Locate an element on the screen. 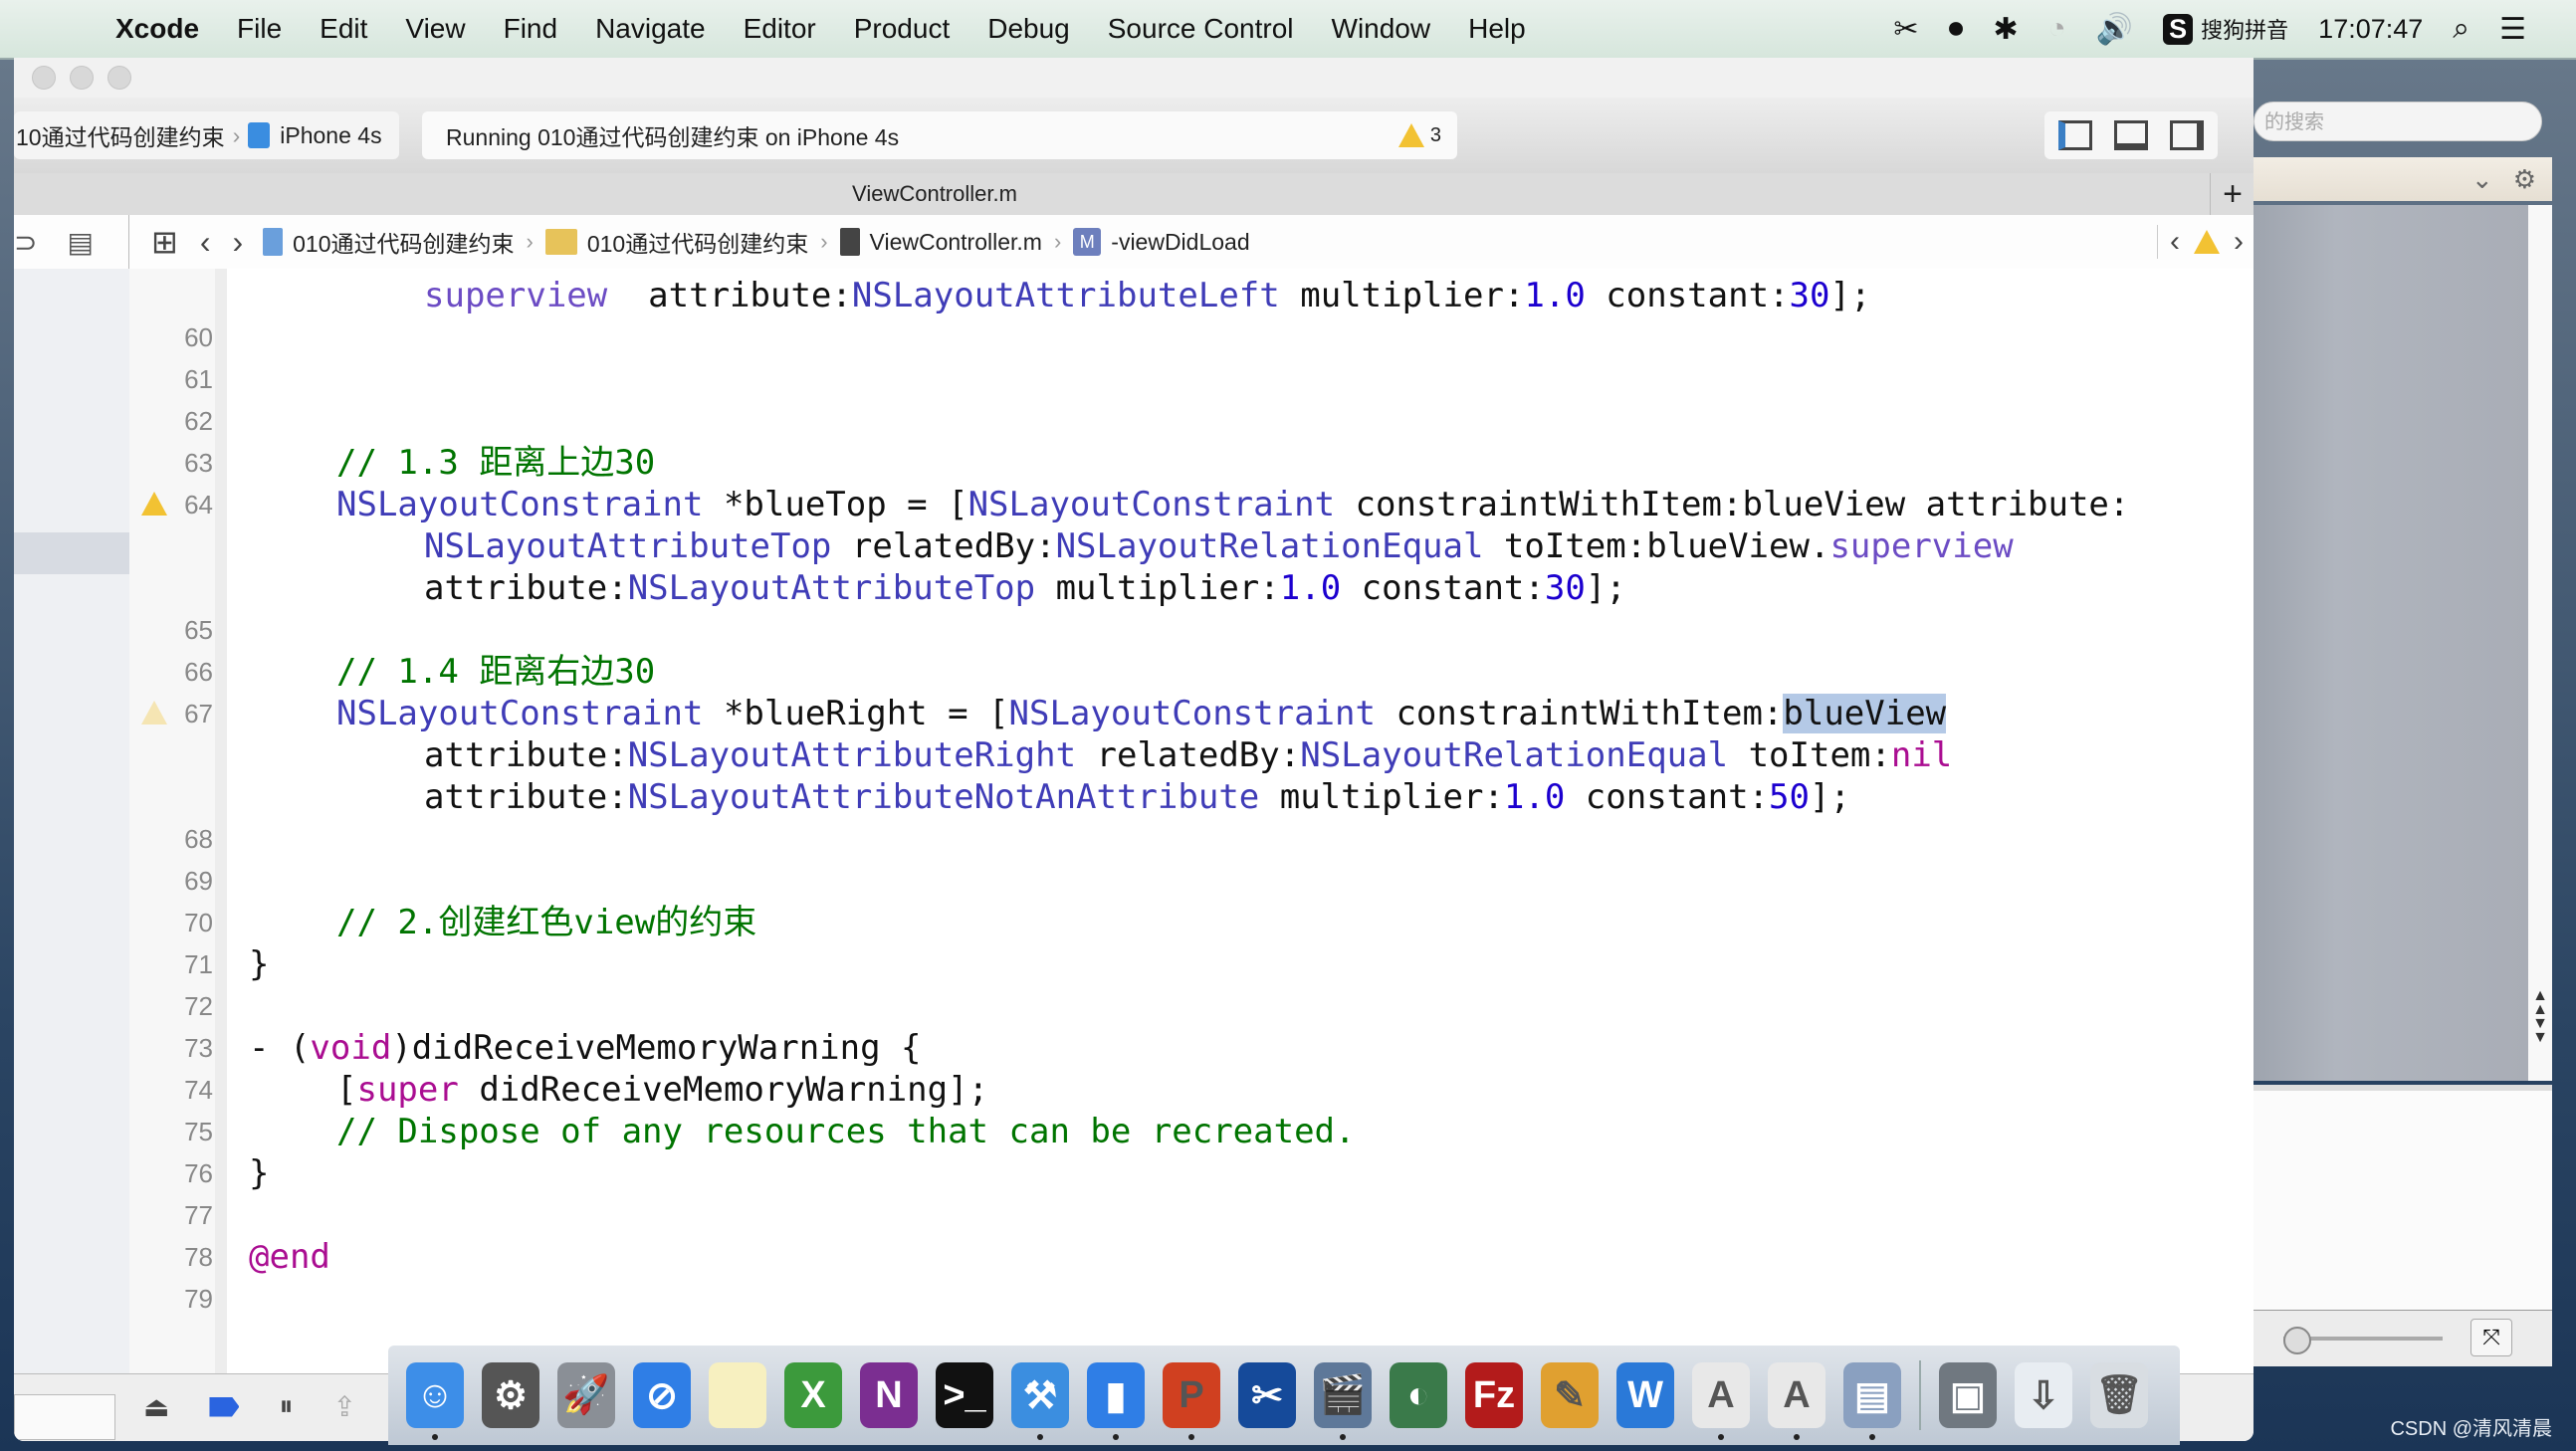  scrollbar is located at coordinates (2540, 643).